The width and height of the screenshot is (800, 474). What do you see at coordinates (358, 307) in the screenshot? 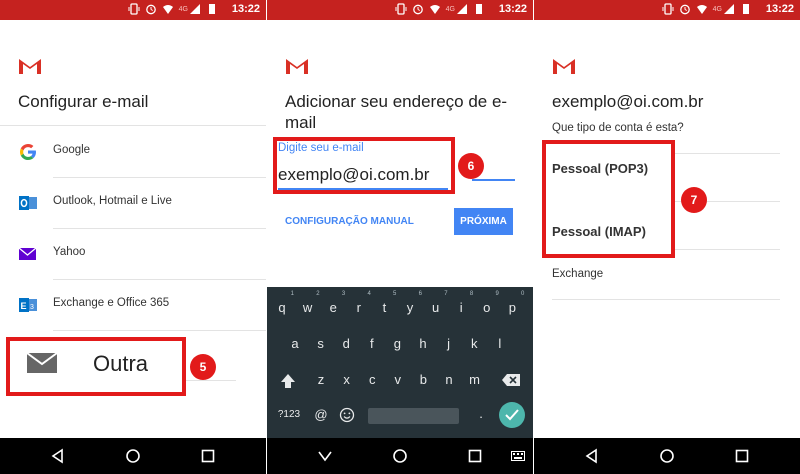
I see `key-label: r` at bounding box center [358, 307].